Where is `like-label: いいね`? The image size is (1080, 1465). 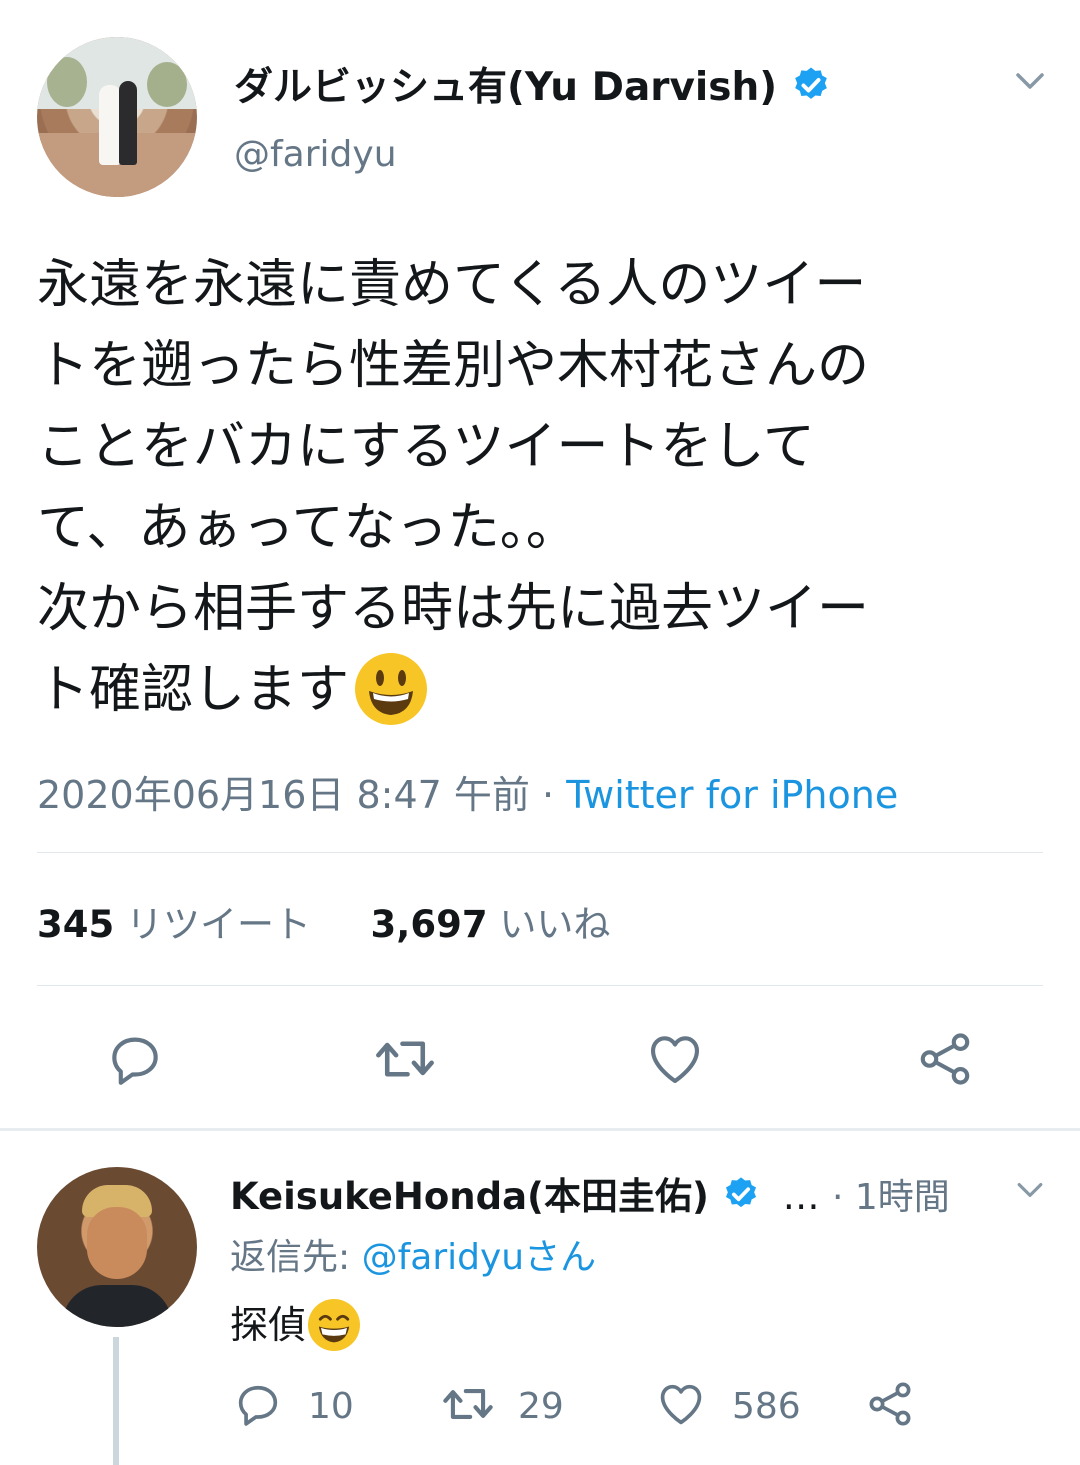 like-label: いいね is located at coordinates (555, 924).